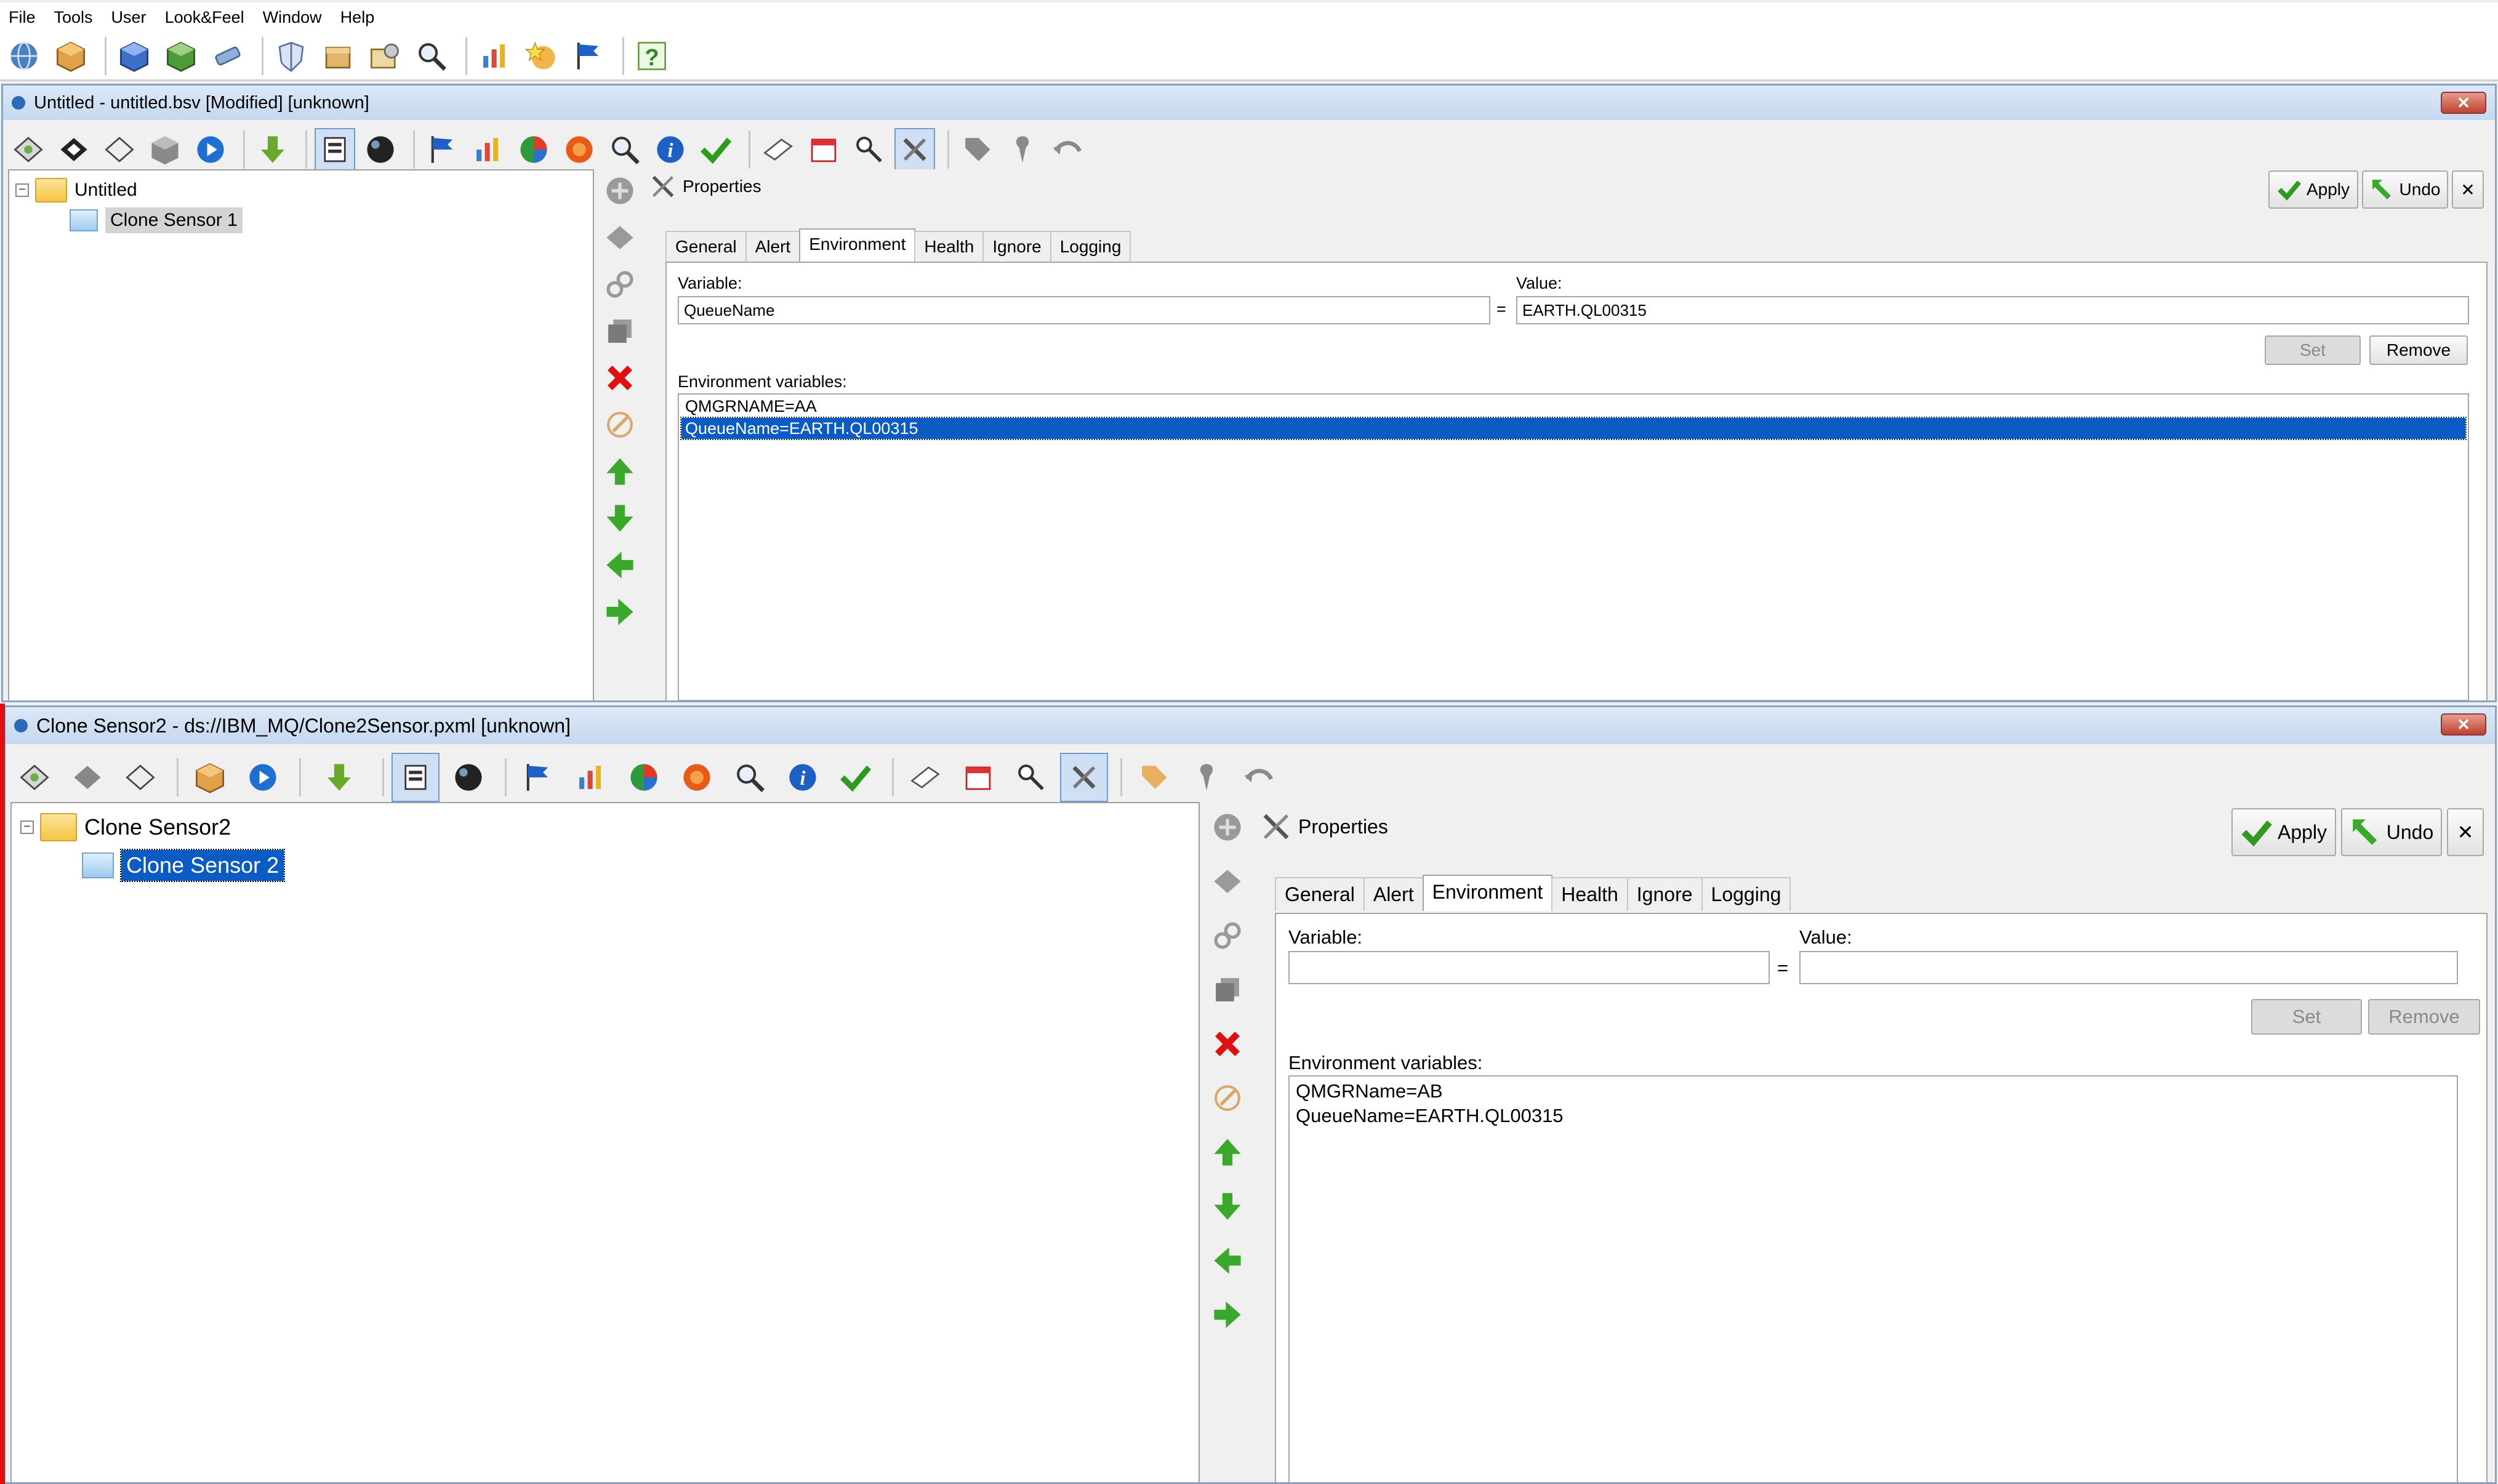 This screenshot has width=2498, height=1484. What do you see at coordinates (1016, 246) in the screenshot?
I see `tab-ignore: Ignore` at bounding box center [1016, 246].